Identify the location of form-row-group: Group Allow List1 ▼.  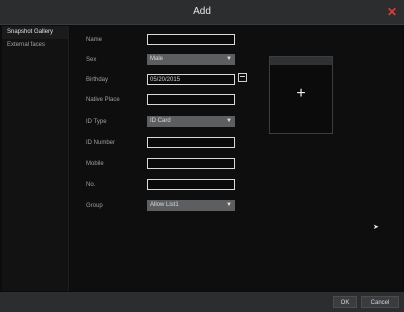
(185, 206).